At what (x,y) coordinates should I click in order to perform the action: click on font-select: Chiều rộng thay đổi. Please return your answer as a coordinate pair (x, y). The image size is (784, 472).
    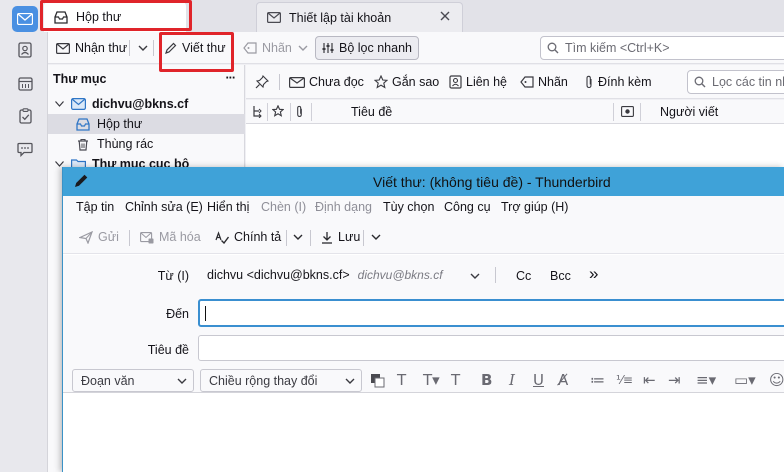
    Looking at the image, I should click on (281, 380).